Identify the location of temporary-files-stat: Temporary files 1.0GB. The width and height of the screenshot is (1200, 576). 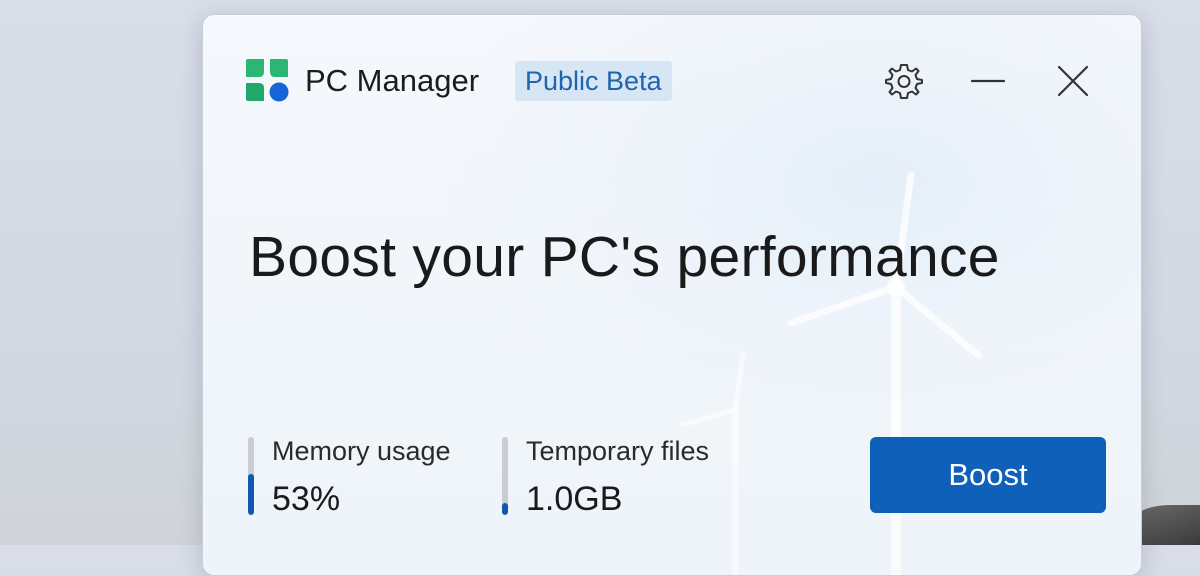
(632, 480).